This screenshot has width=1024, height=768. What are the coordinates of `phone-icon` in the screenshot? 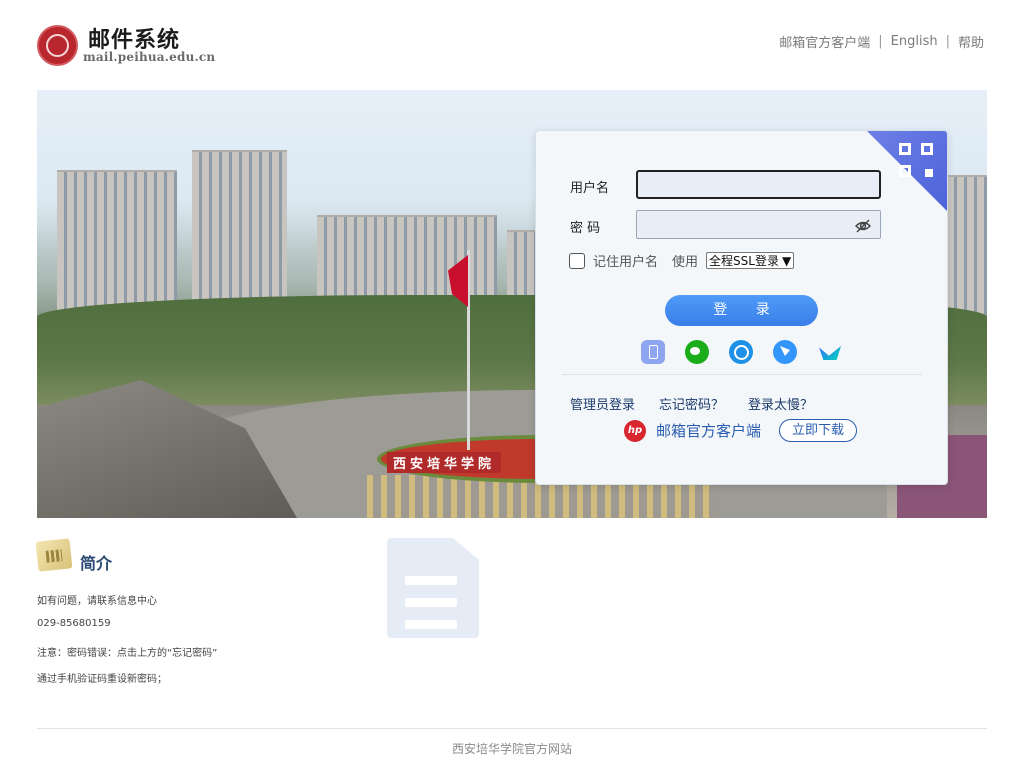 It's located at (653, 352).